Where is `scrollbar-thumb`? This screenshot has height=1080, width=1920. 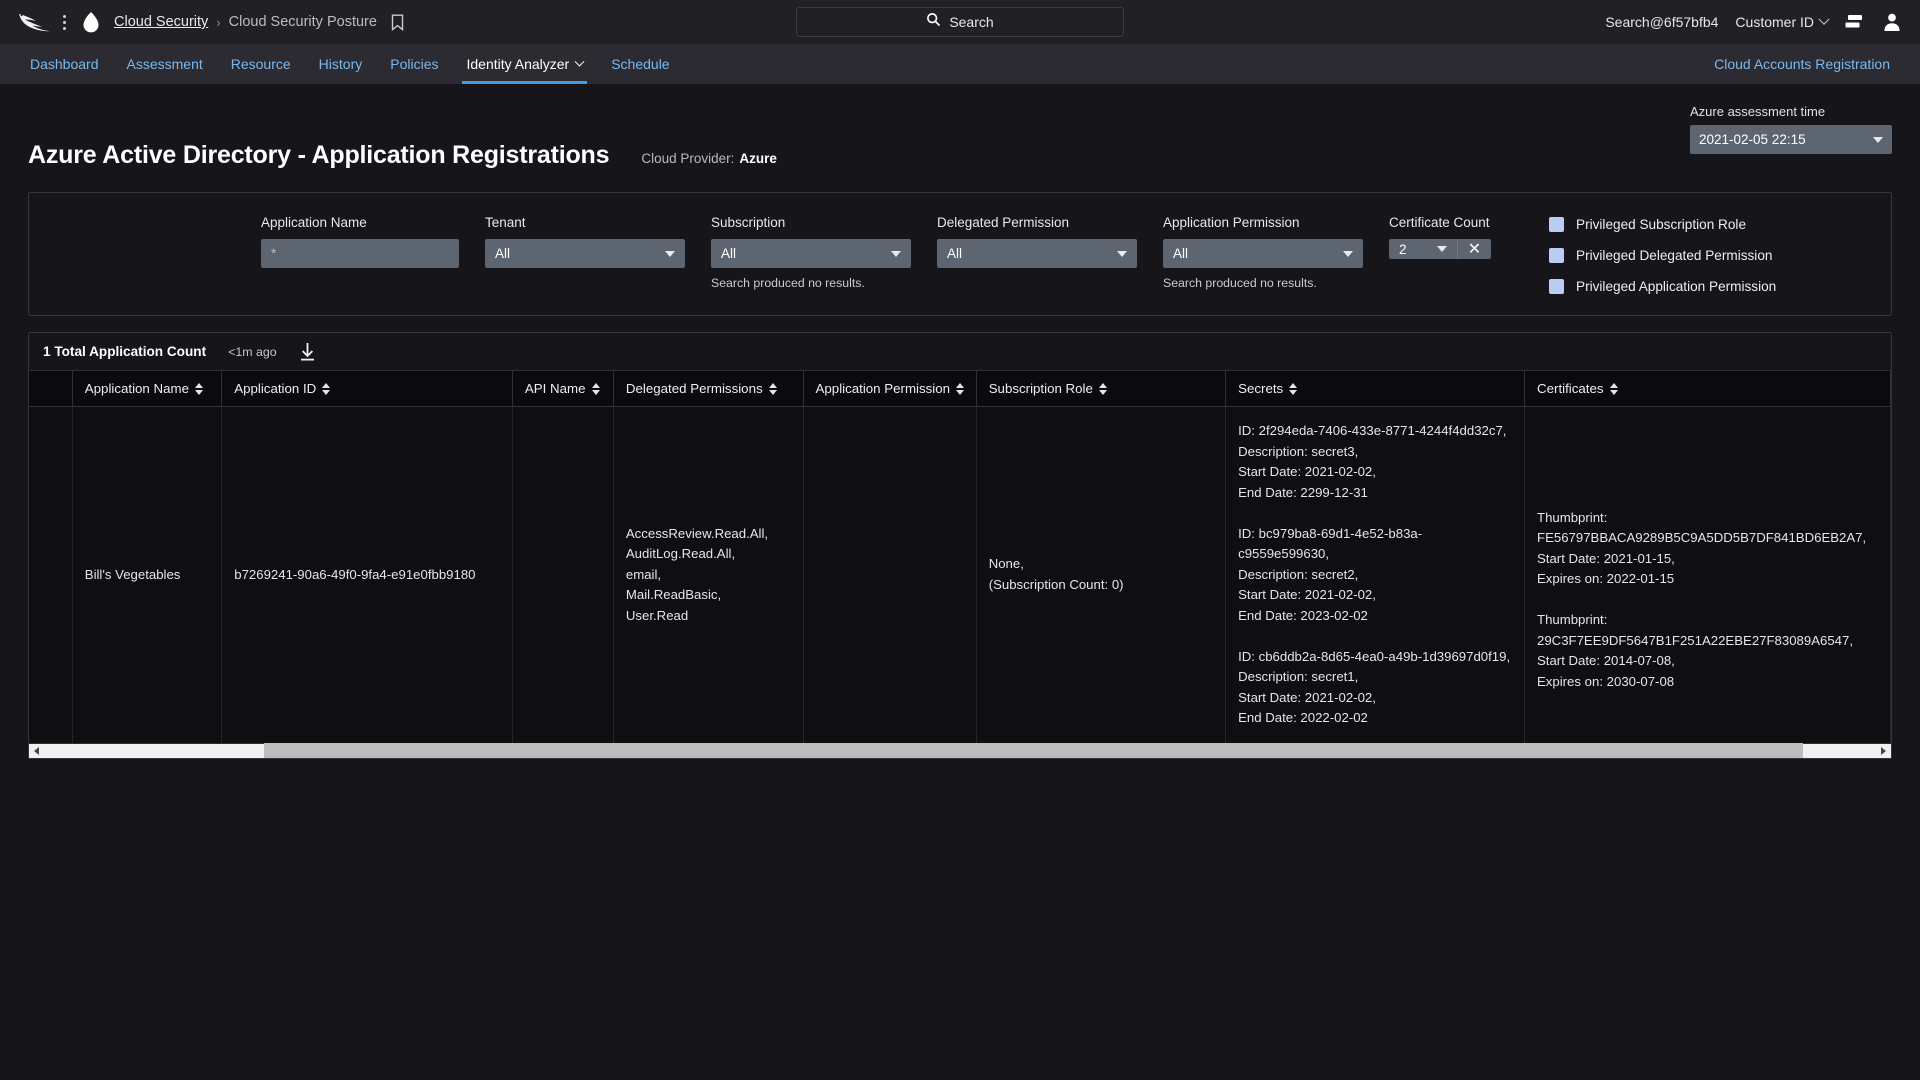
scrollbar-thumb is located at coordinates (1033, 750).